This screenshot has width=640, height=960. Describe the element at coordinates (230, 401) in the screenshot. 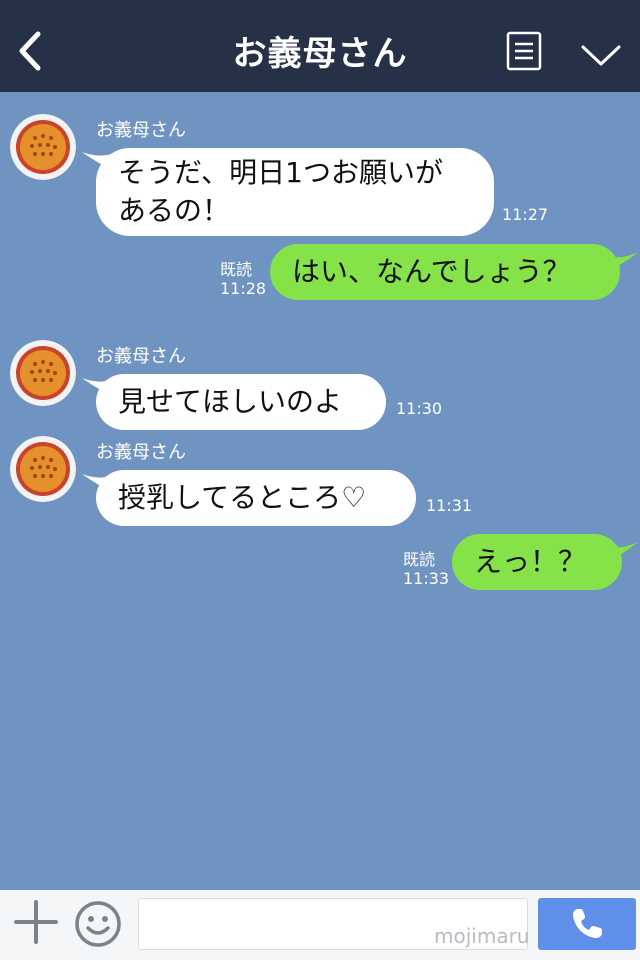

I see `message-text: 見せてほしいのよ` at that location.